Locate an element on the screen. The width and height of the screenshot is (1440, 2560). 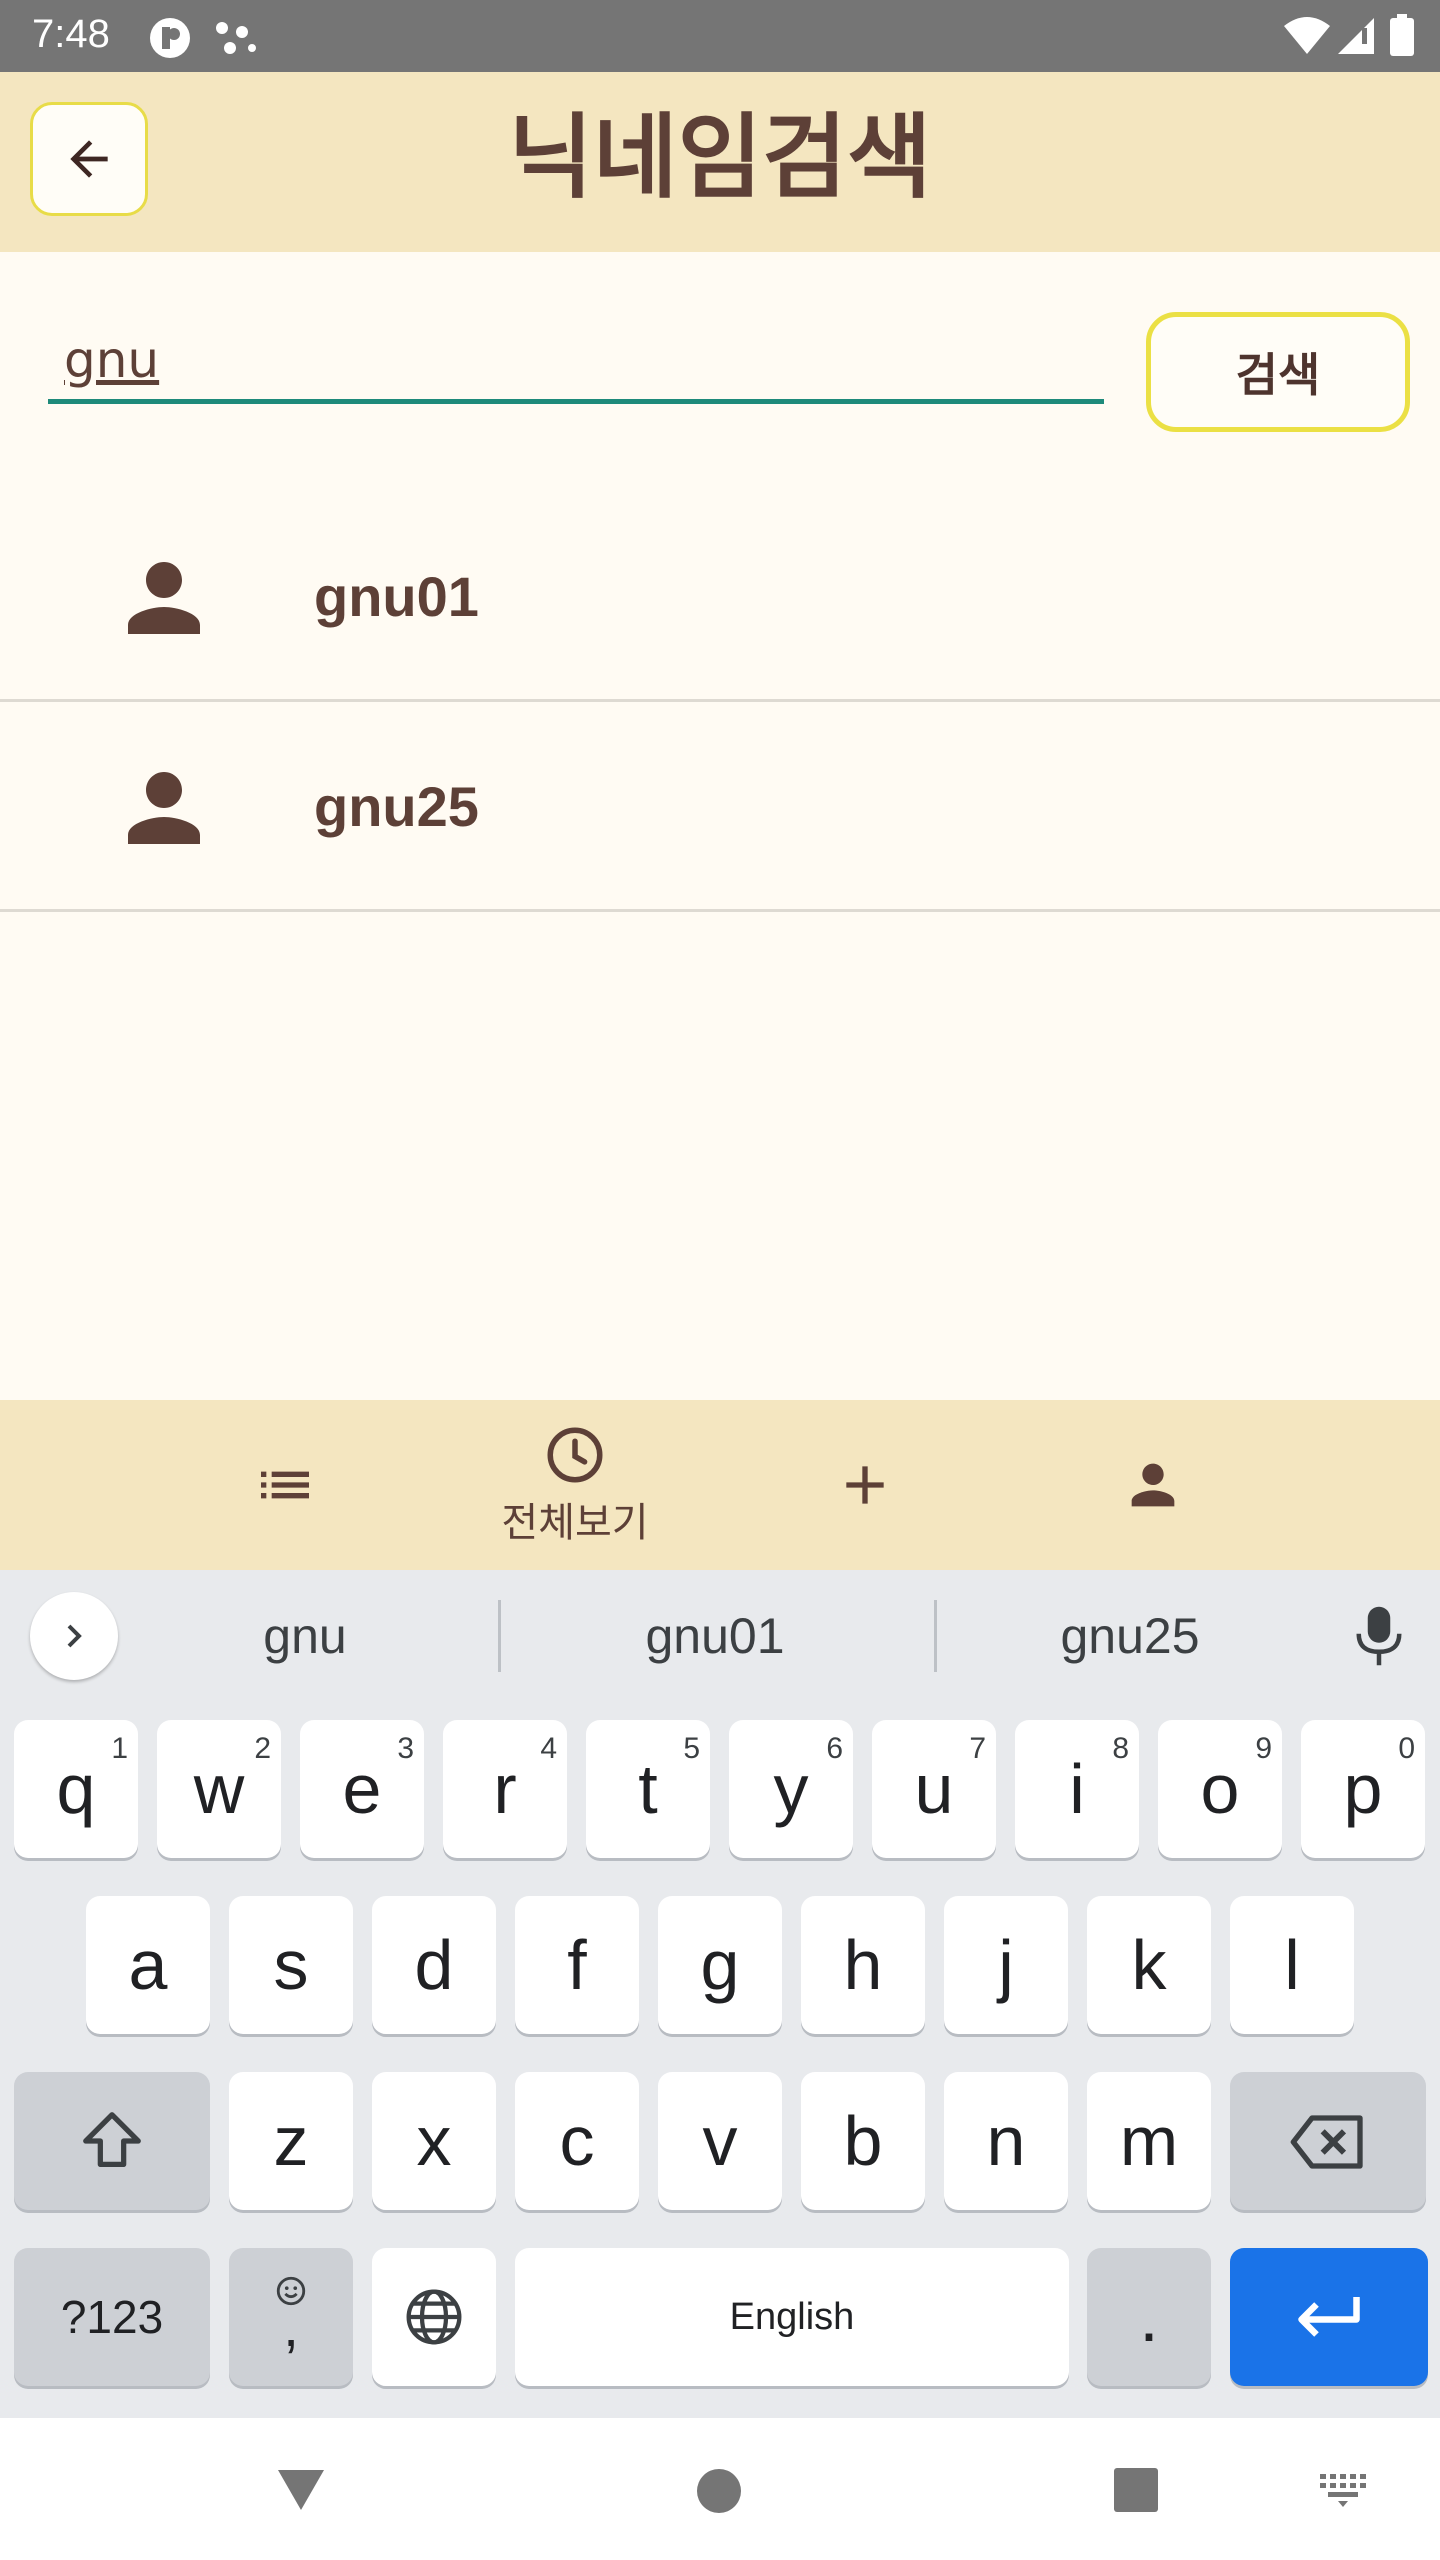
search-button: 검색 is located at coordinates (1278, 372).